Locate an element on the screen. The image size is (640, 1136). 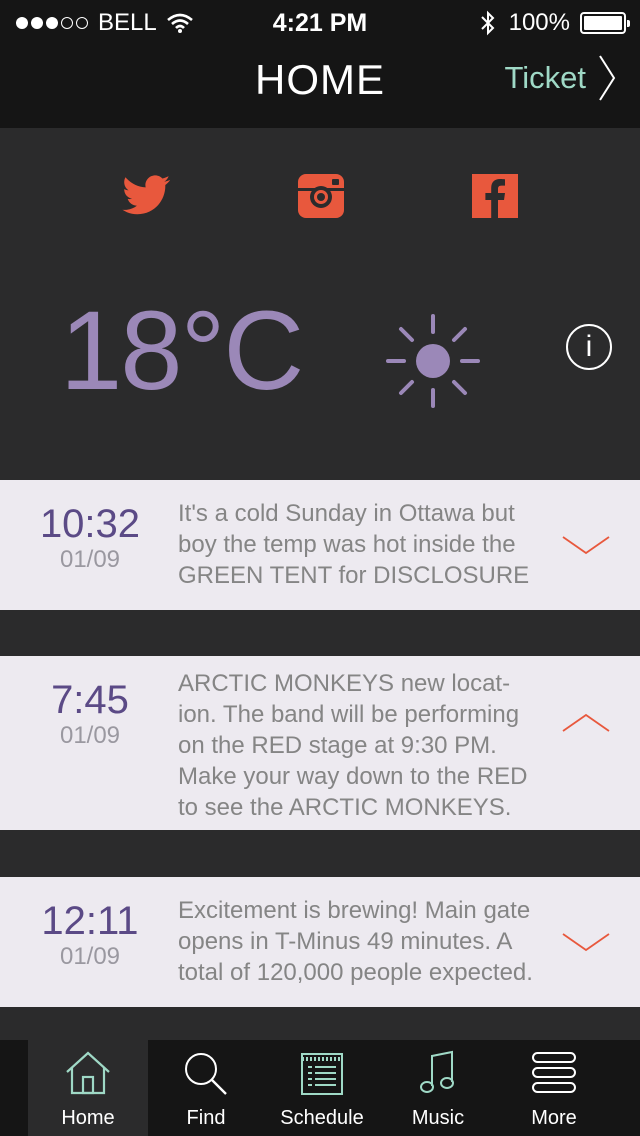
feed-text-line: GREEN TENT for DISCLOSURE is located at coordinates (354, 575).